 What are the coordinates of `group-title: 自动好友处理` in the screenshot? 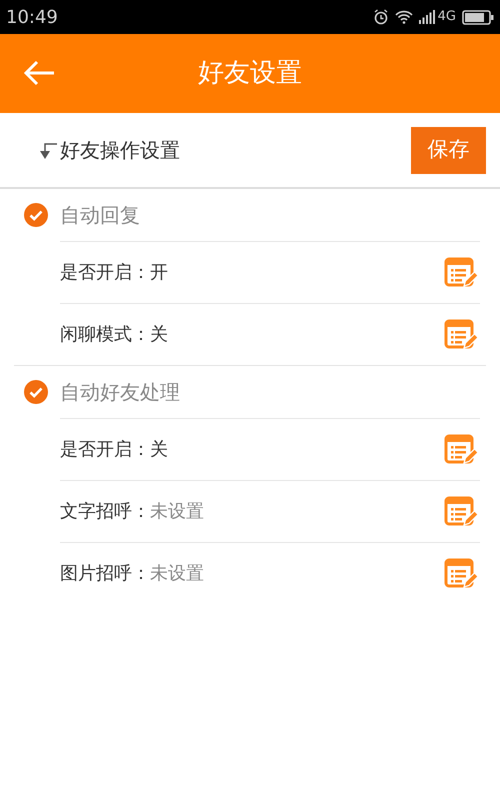 It's located at (120, 392).